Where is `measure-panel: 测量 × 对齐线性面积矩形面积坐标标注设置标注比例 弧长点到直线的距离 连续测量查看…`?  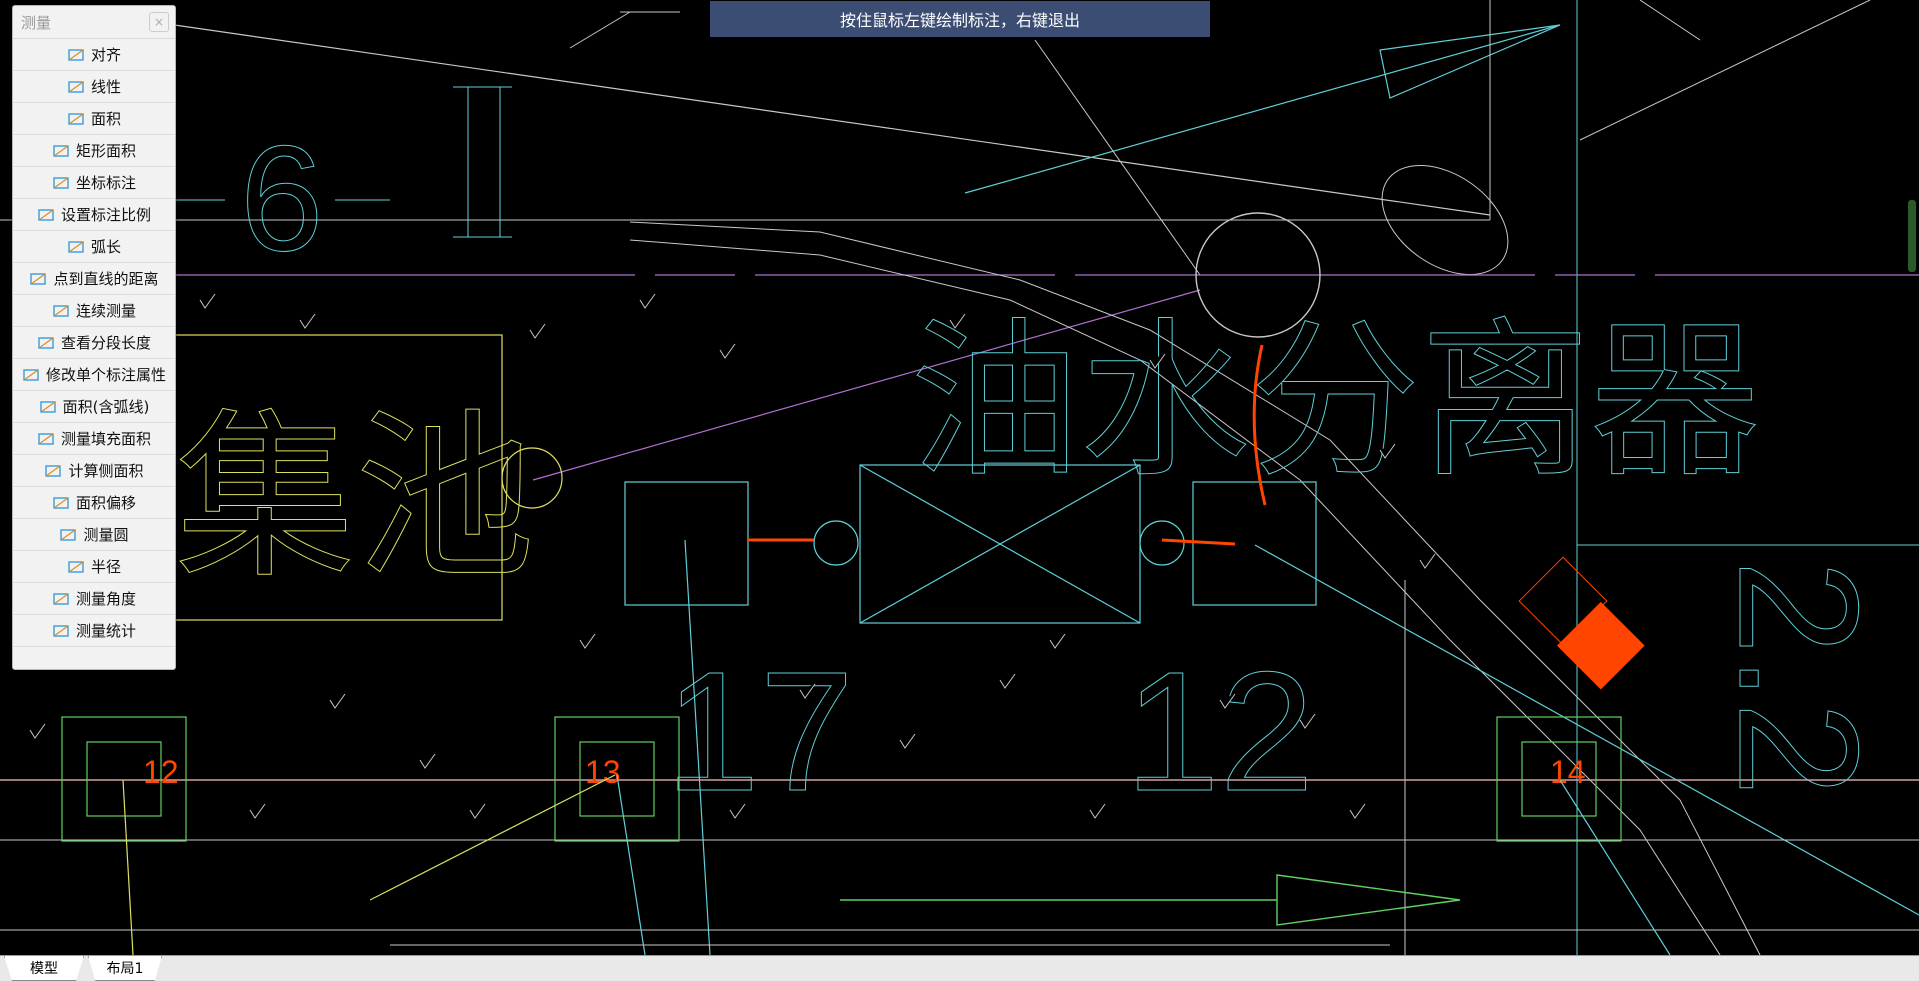 measure-panel: 测量 × 对齐线性面积矩形面积坐标标注设置标注比例 弧长点到直线的距离 连续测量查看… is located at coordinates (94, 337).